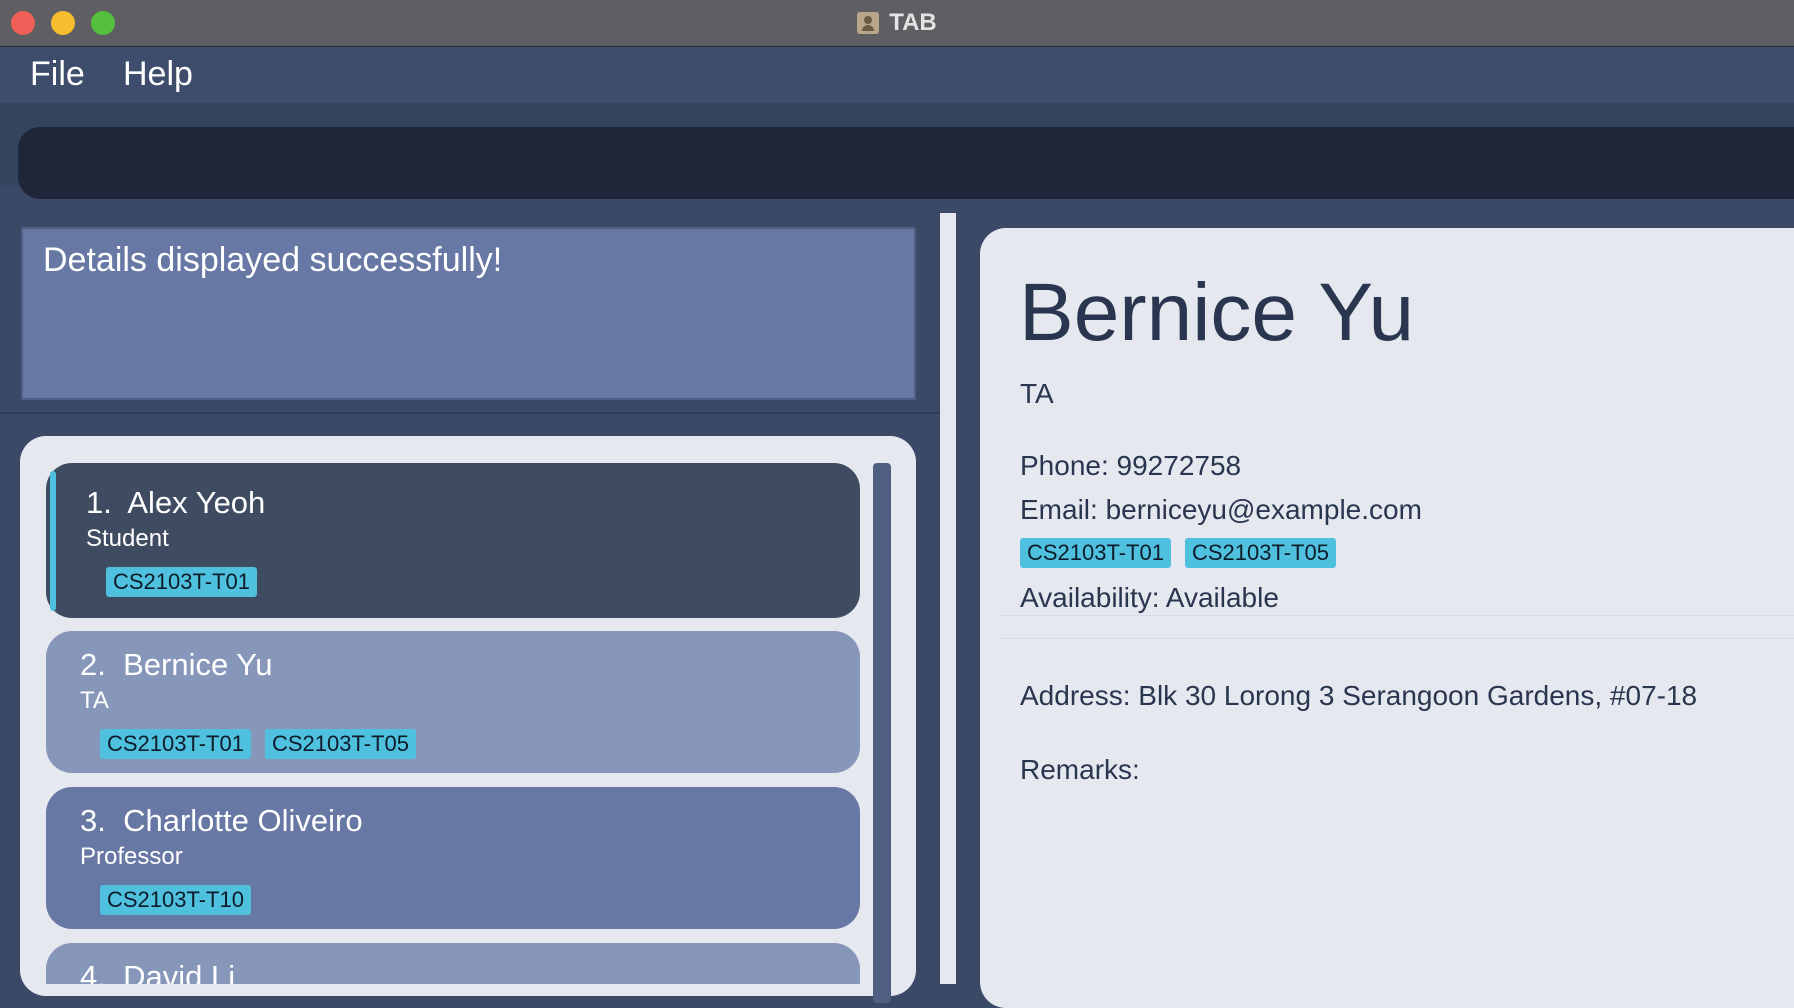 The height and width of the screenshot is (1008, 1794). Describe the element at coordinates (176, 664) in the screenshot. I see `contact-name: 2. Bernice Yu` at that location.